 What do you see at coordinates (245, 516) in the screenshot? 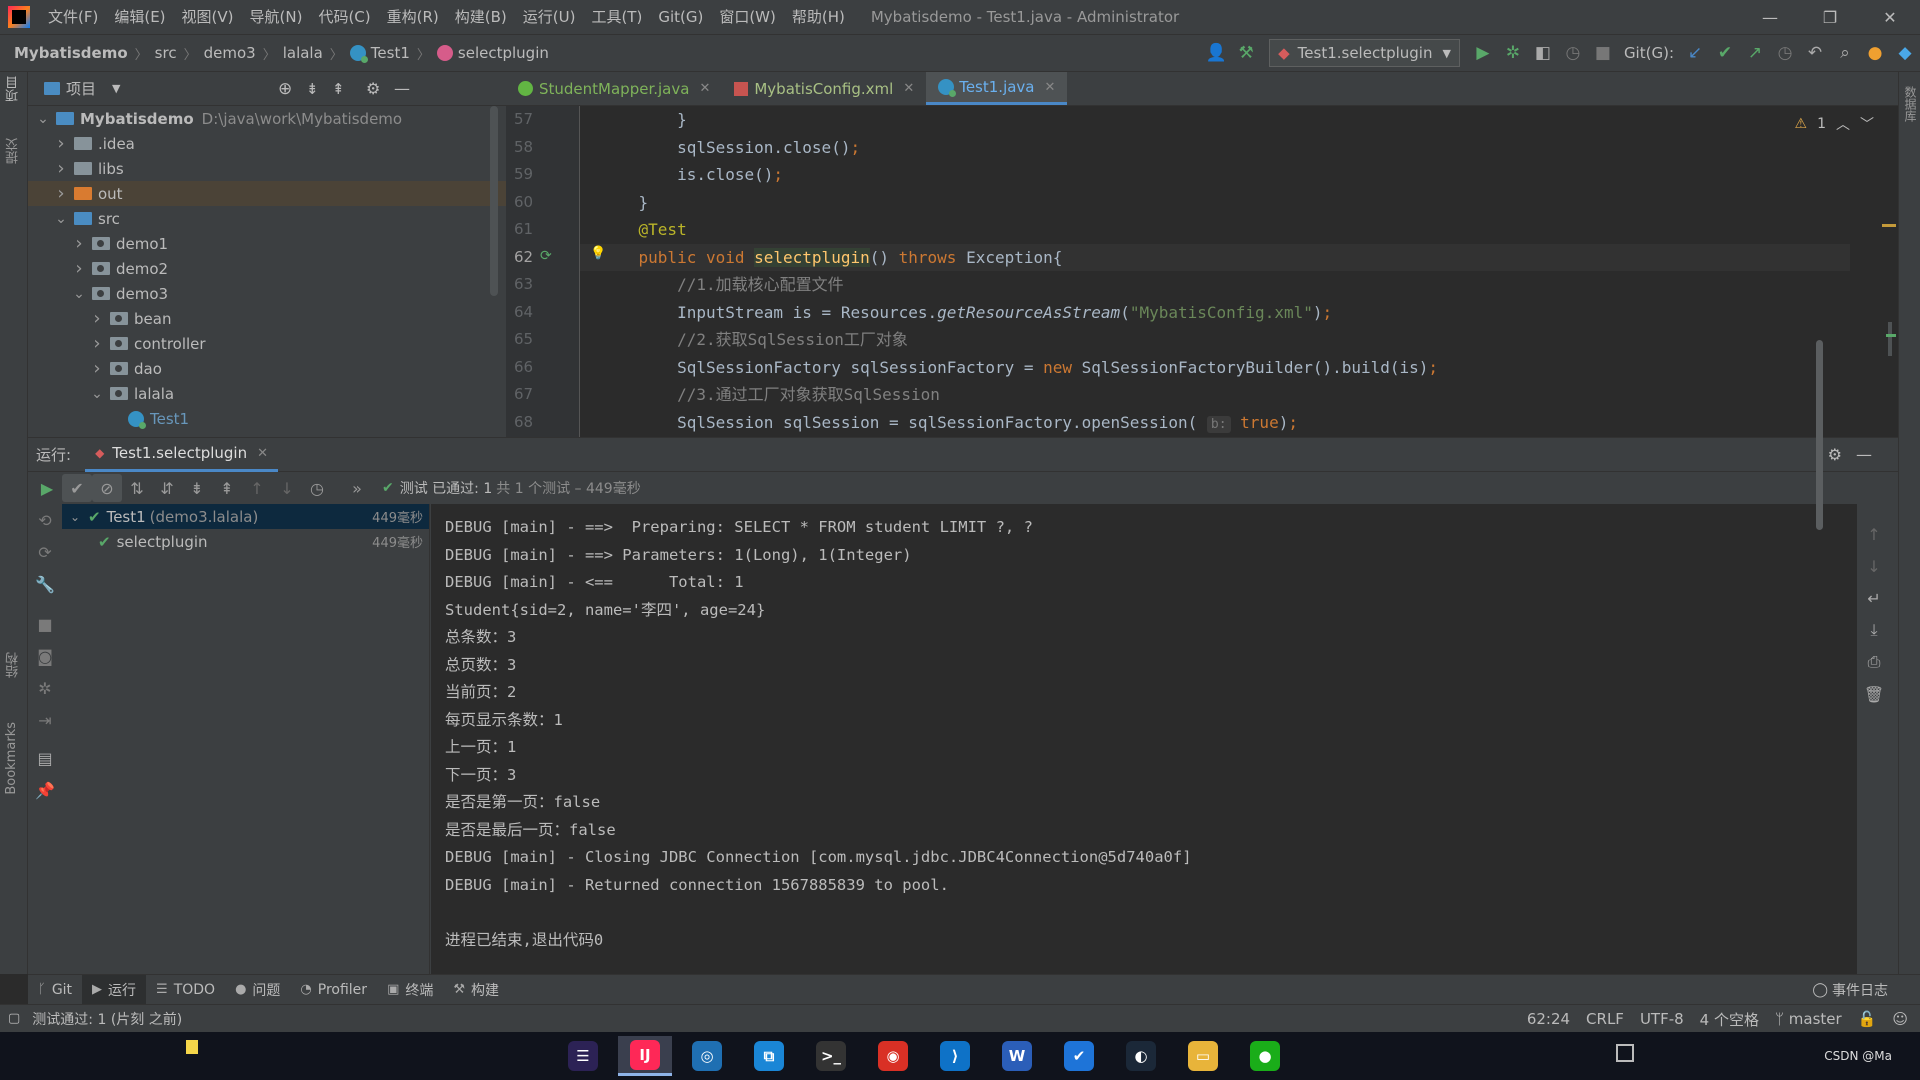
I see `test-tree-item: ⌄ ✔ Test1 (demo3.lalala) 449毫秒` at bounding box center [245, 516].